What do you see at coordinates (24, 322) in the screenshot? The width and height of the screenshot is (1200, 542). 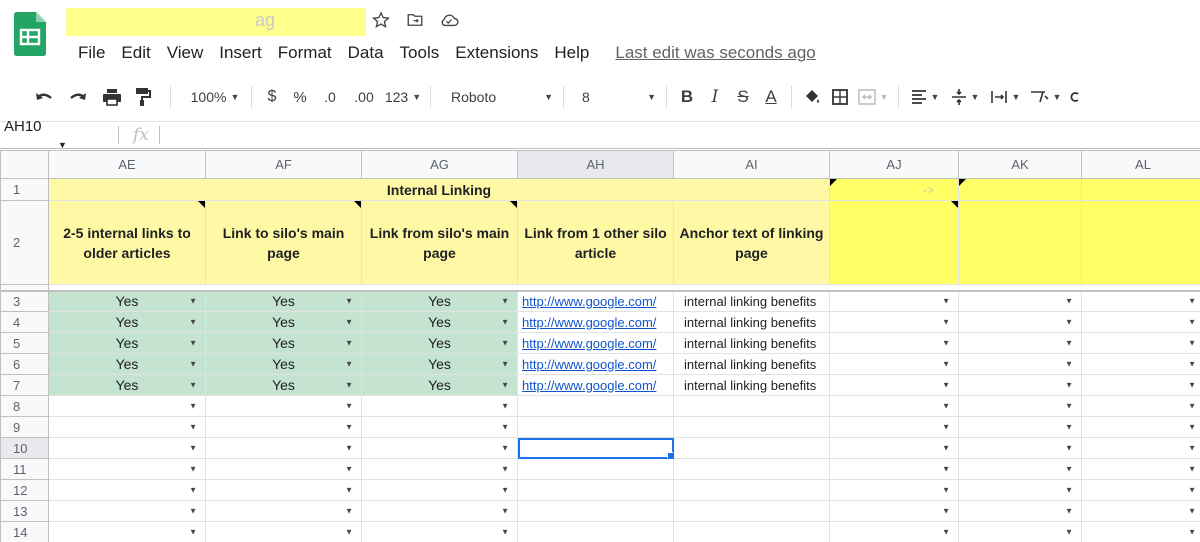 I see `row-header: 4` at bounding box center [24, 322].